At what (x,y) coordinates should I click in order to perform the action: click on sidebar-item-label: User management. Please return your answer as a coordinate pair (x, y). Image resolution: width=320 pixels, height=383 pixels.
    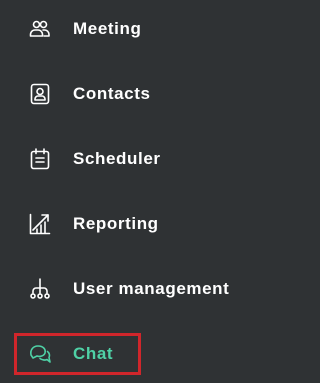
    Looking at the image, I should click on (151, 288).